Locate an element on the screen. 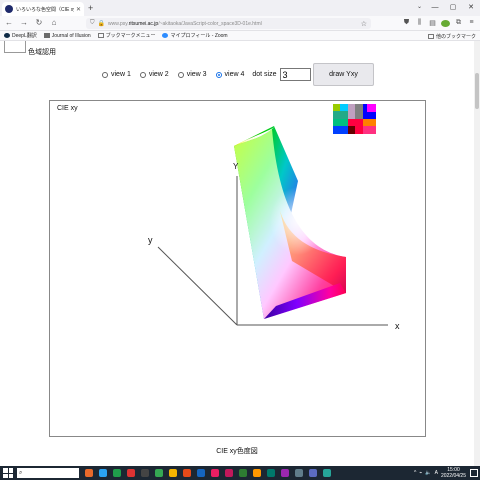 The width and height of the screenshot is (480, 480). journal-icon is located at coordinates (46, 35).